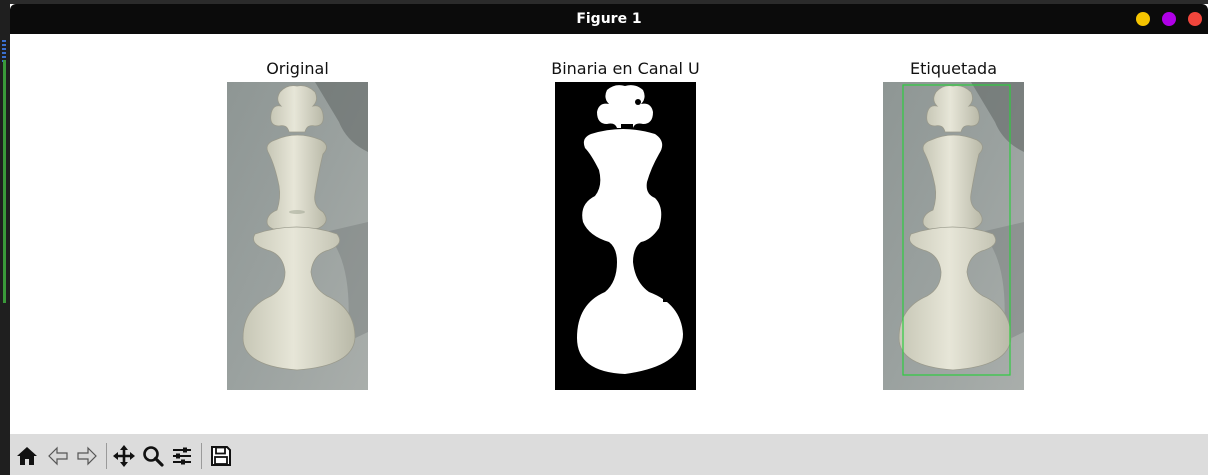  I want to click on home-icon, so click(27, 456).